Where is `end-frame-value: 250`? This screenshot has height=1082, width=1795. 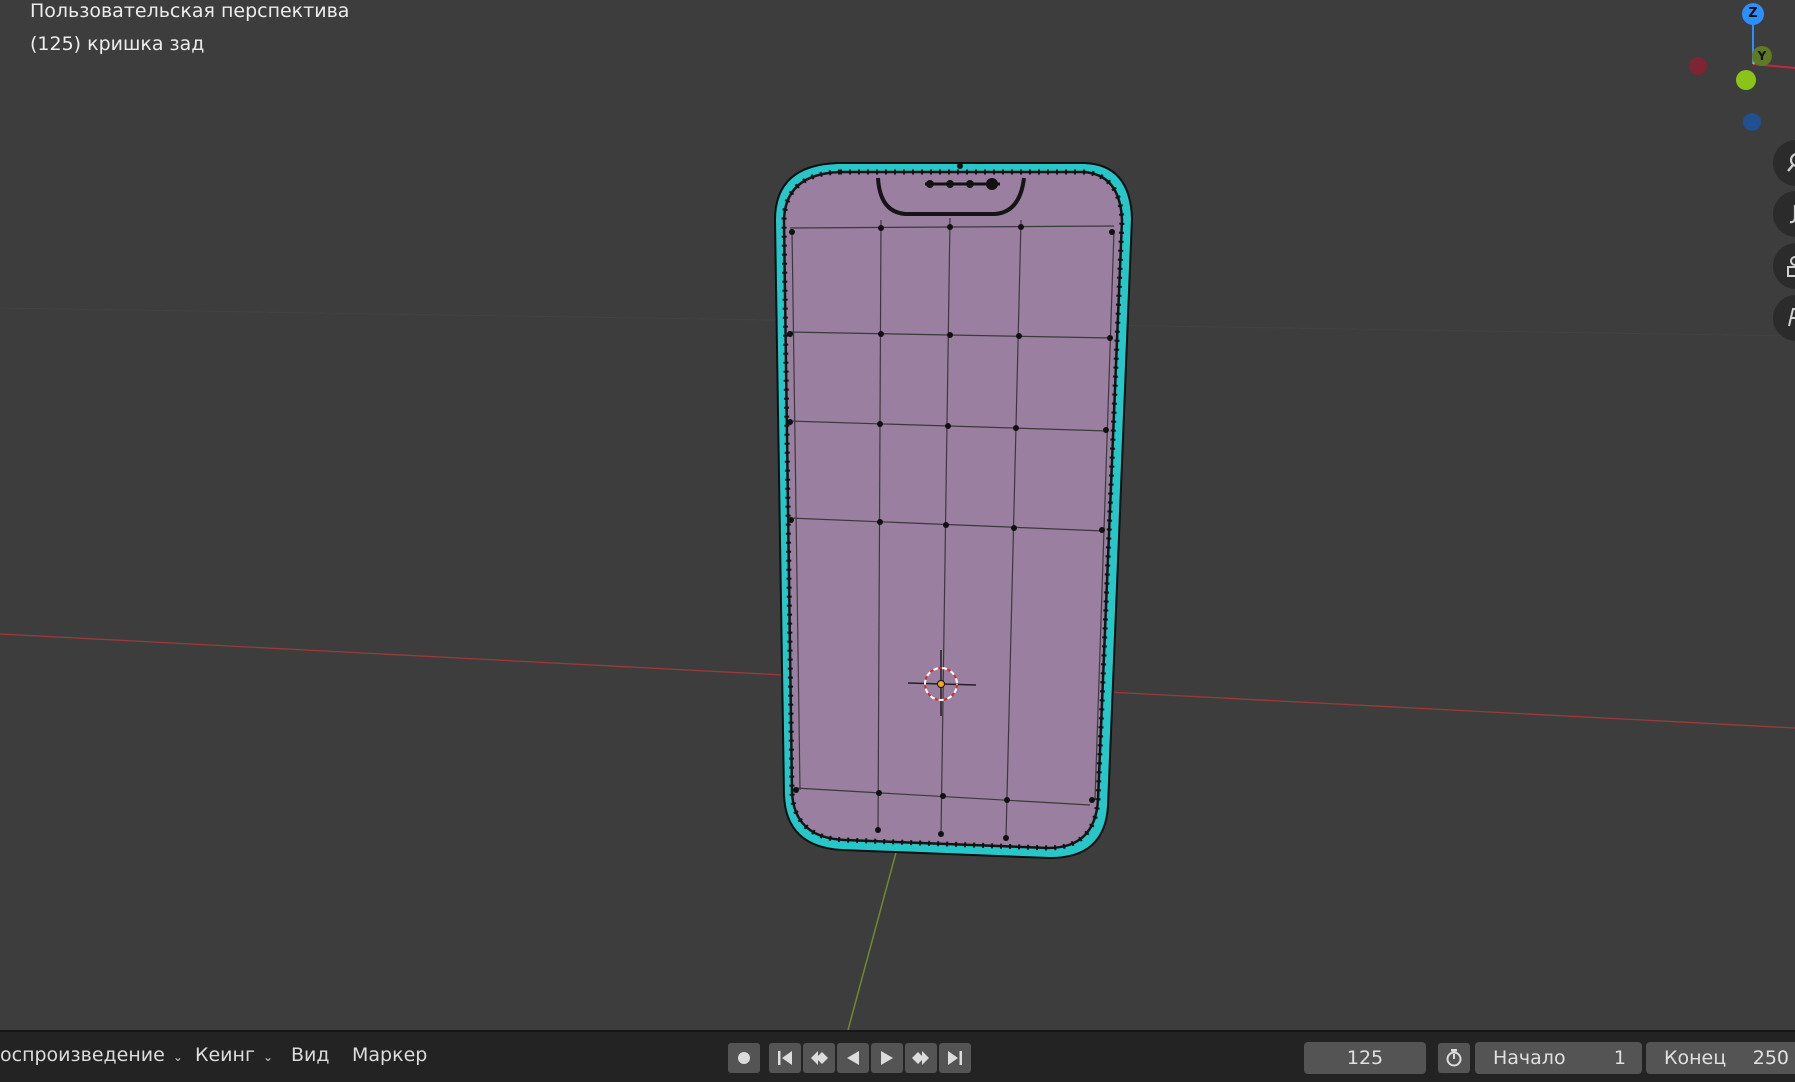 end-frame-value: 250 is located at coordinates (1770, 1058).